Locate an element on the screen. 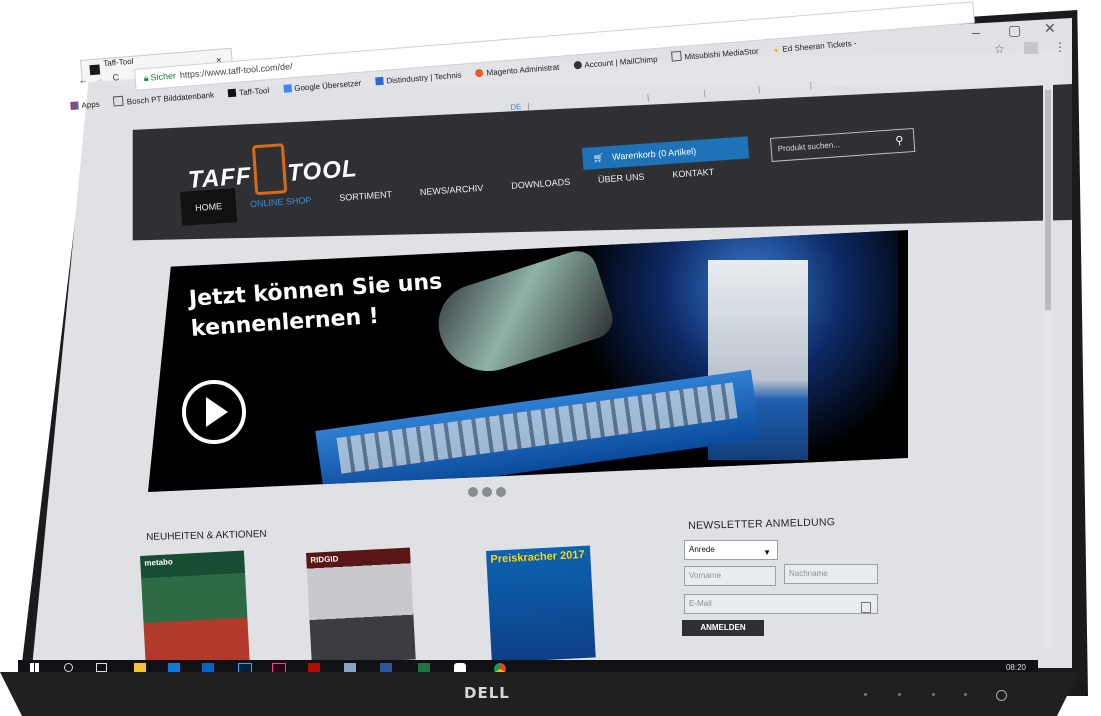  slider-pagination is located at coordinates (489, 493).